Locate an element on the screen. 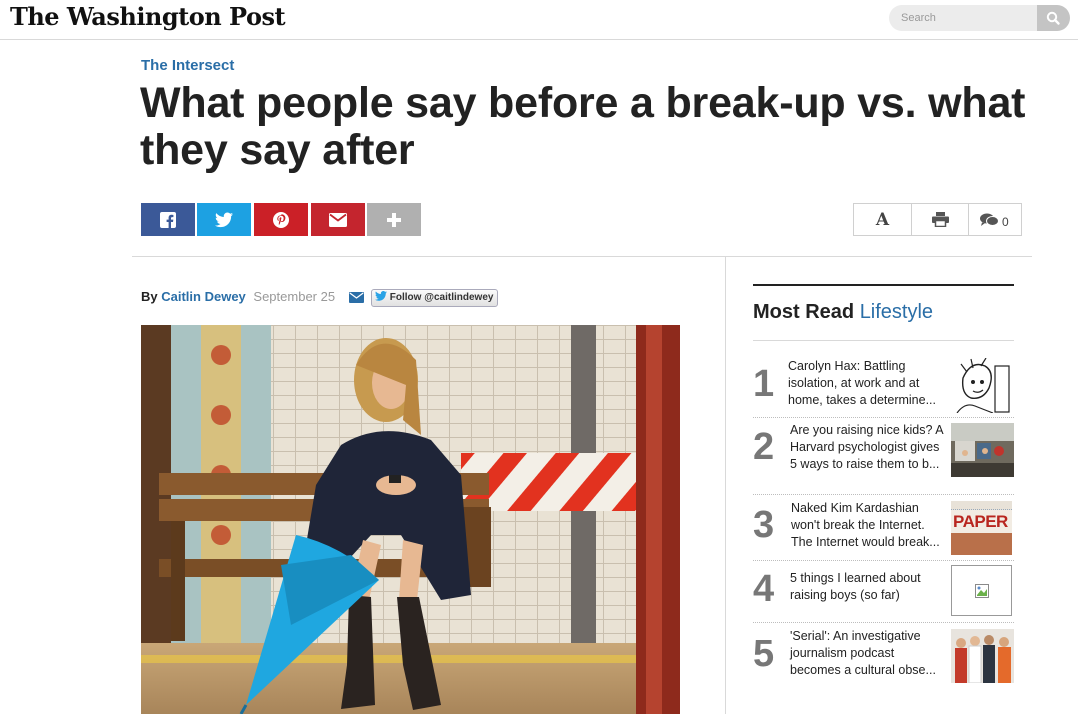 This screenshot has width=1078, height=714. plus-icon is located at coordinates (394, 219).